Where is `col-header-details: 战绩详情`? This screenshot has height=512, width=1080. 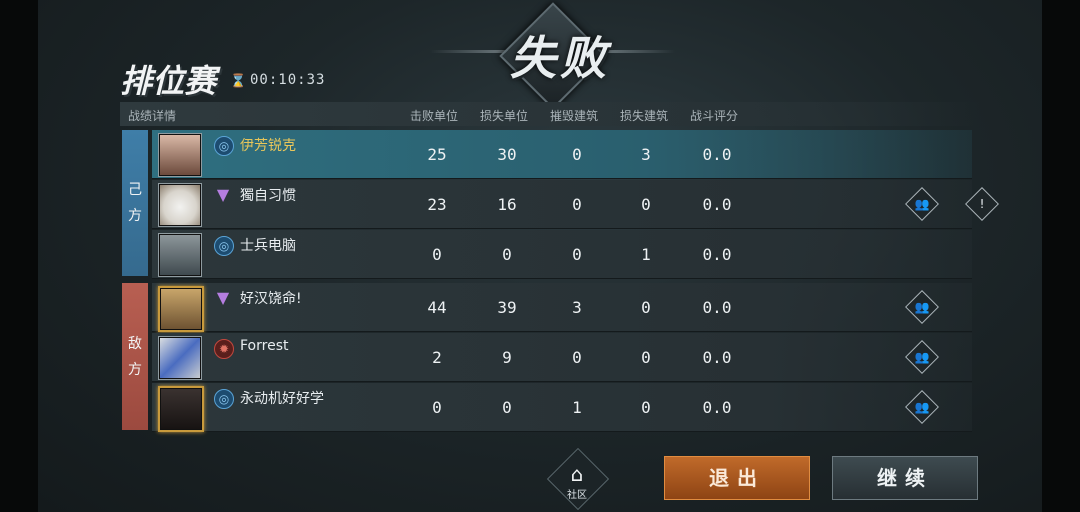 col-header-details: 战绩详情 is located at coordinates (152, 116).